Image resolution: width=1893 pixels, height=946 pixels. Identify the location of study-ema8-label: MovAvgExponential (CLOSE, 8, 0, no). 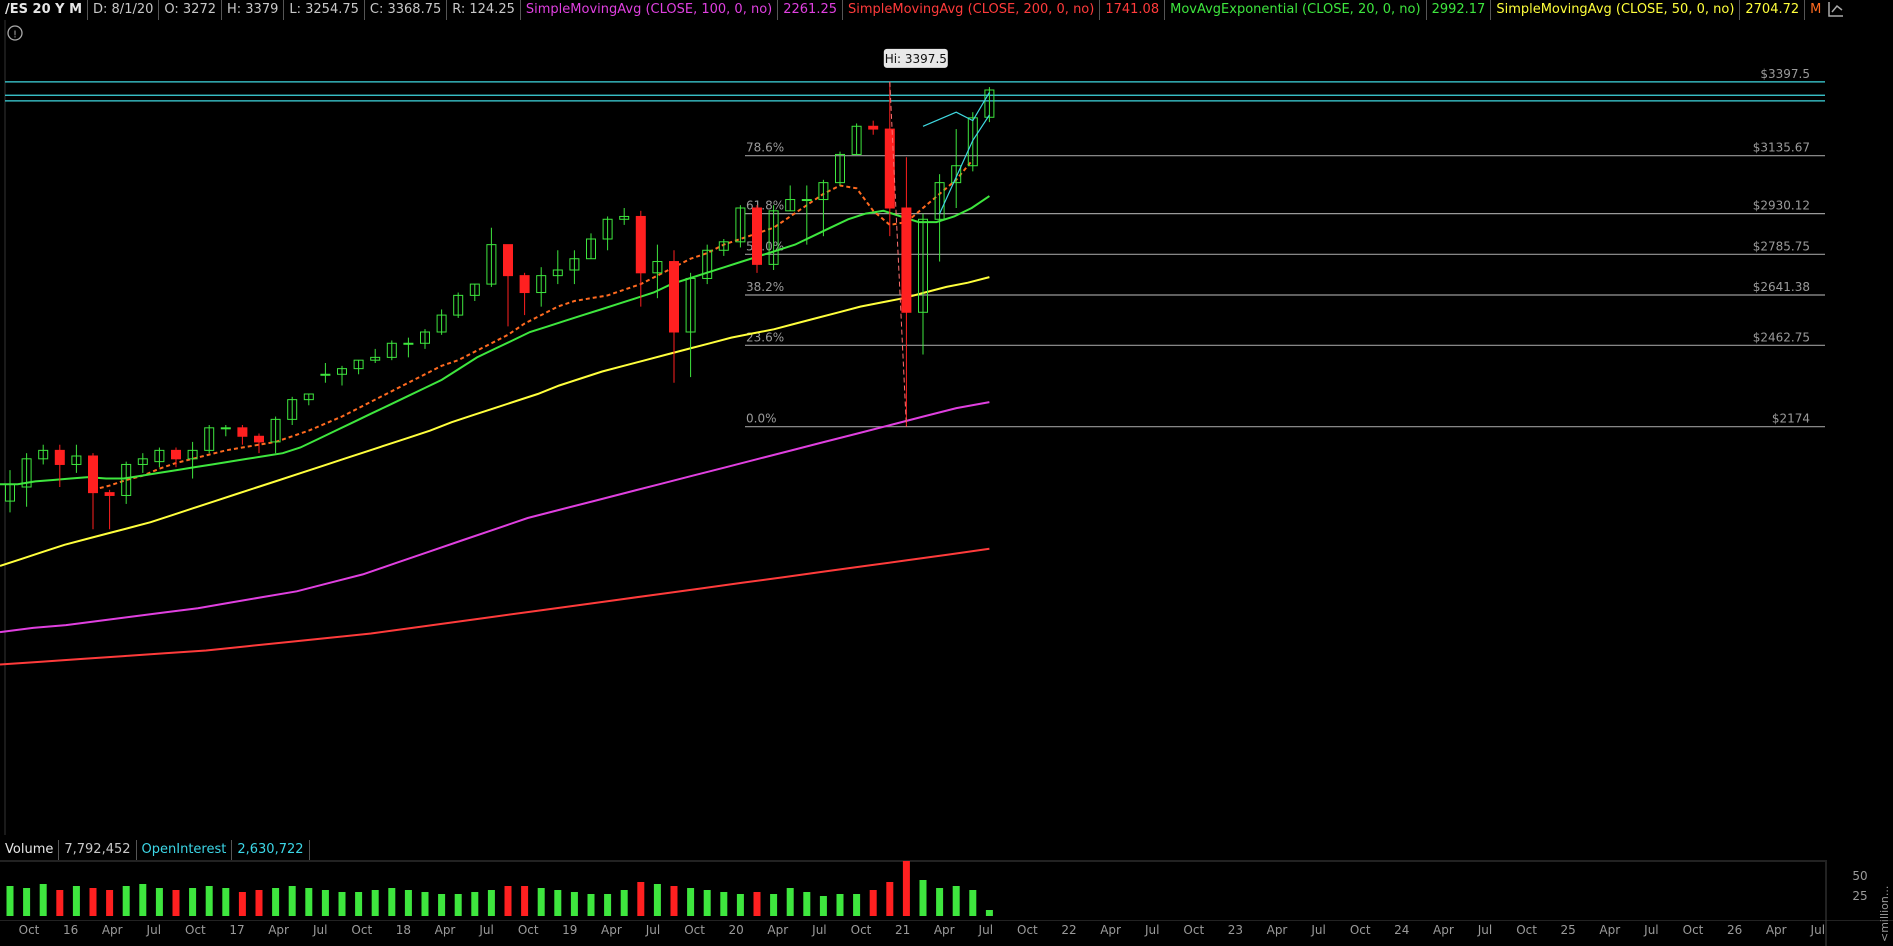
(1813, 10).